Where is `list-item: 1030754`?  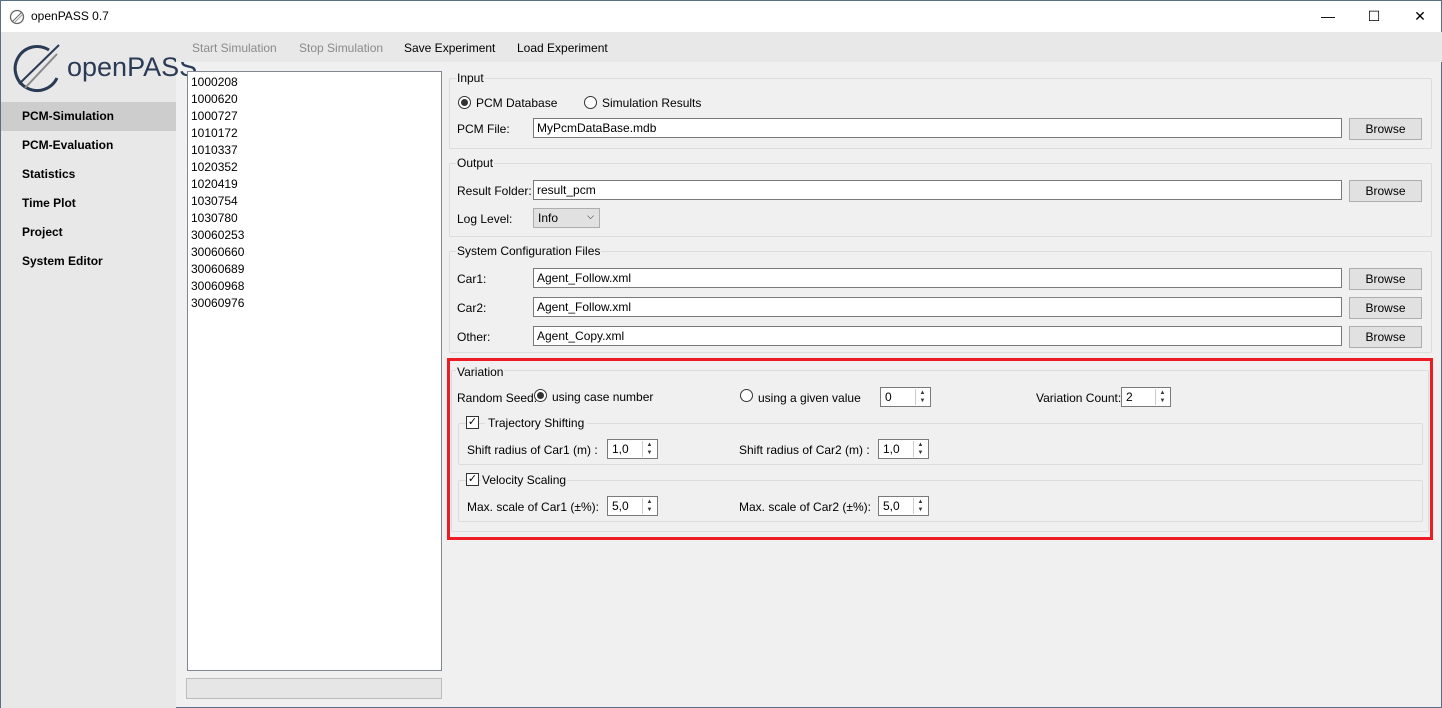
list-item: 1030754 is located at coordinates (314, 201).